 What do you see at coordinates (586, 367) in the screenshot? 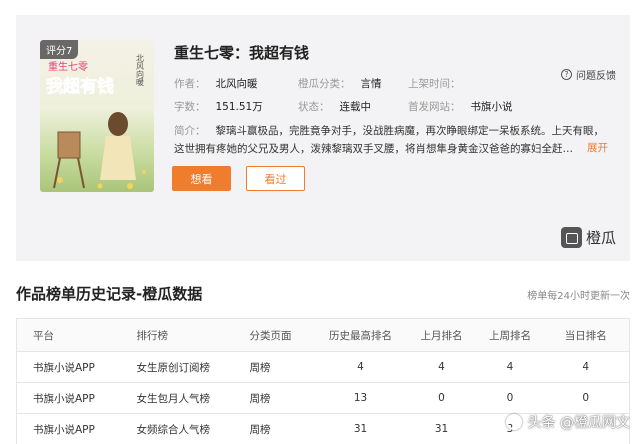
I see `cell-today: 4` at bounding box center [586, 367].